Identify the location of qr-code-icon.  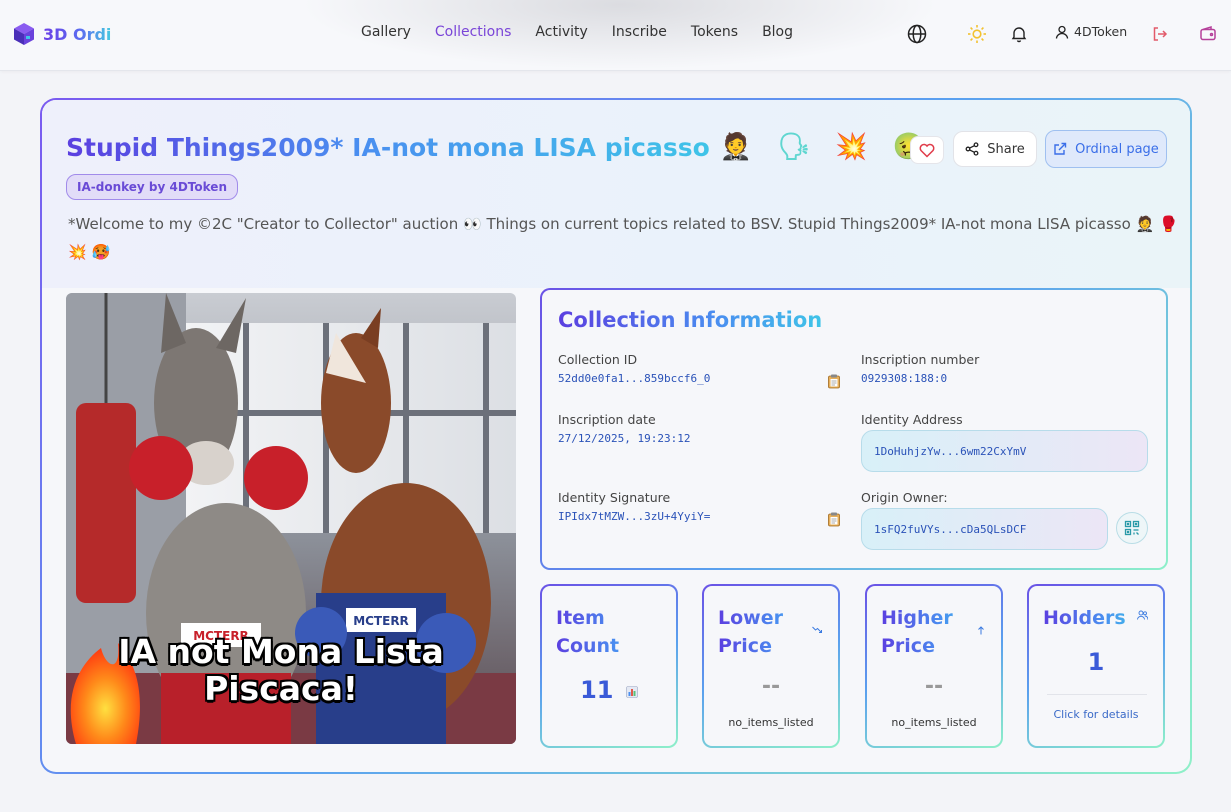
(1132, 528).